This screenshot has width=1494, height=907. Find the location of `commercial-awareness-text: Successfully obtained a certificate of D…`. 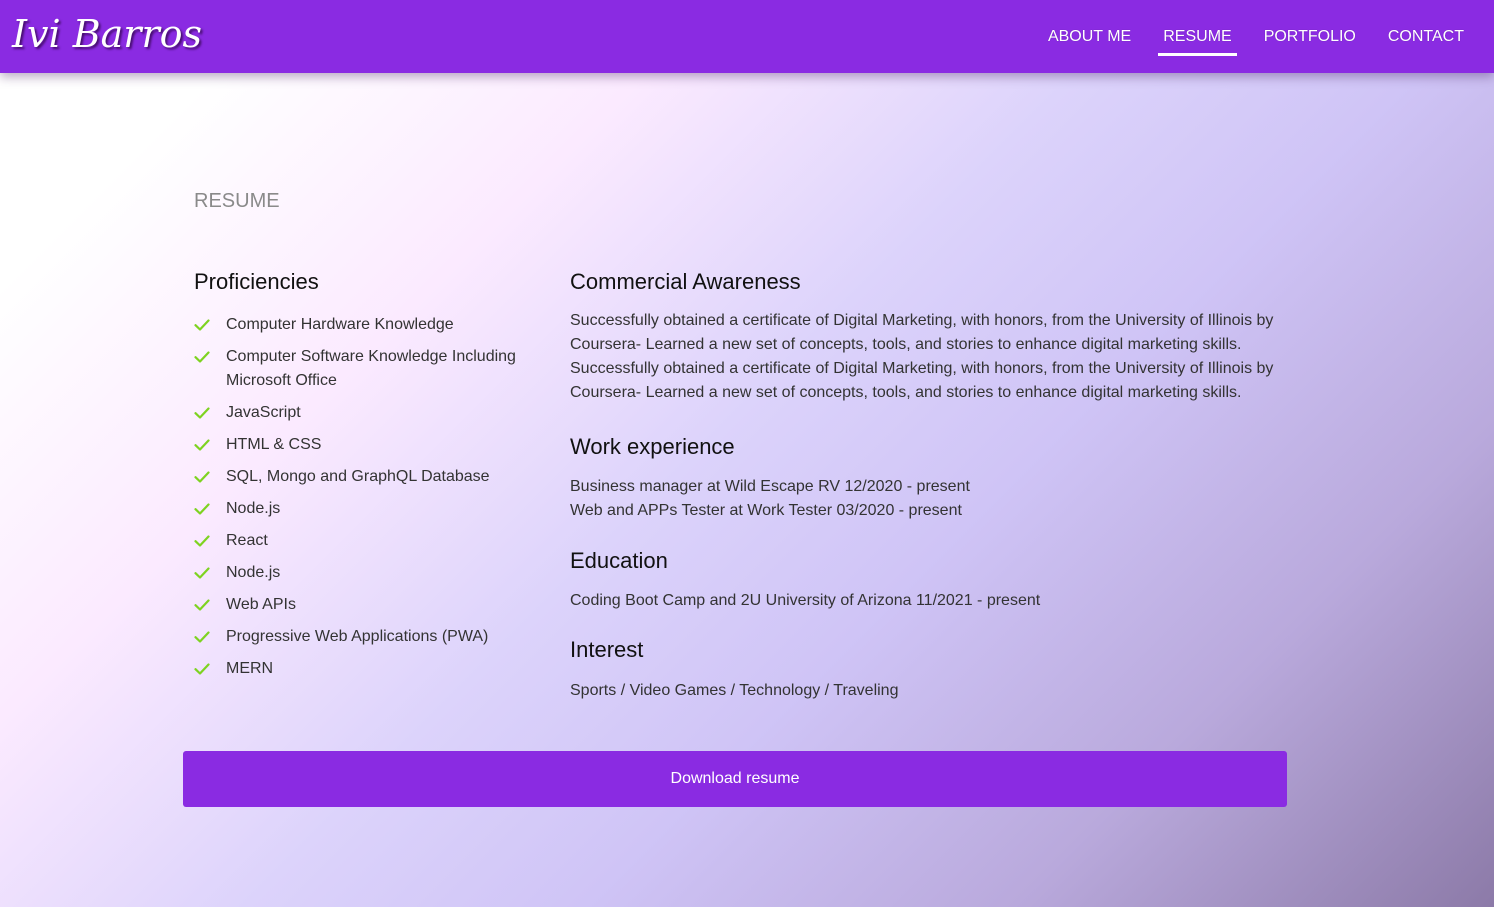

commercial-awareness-text: Successfully obtained a certificate of D… is located at coordinates (930, 357).